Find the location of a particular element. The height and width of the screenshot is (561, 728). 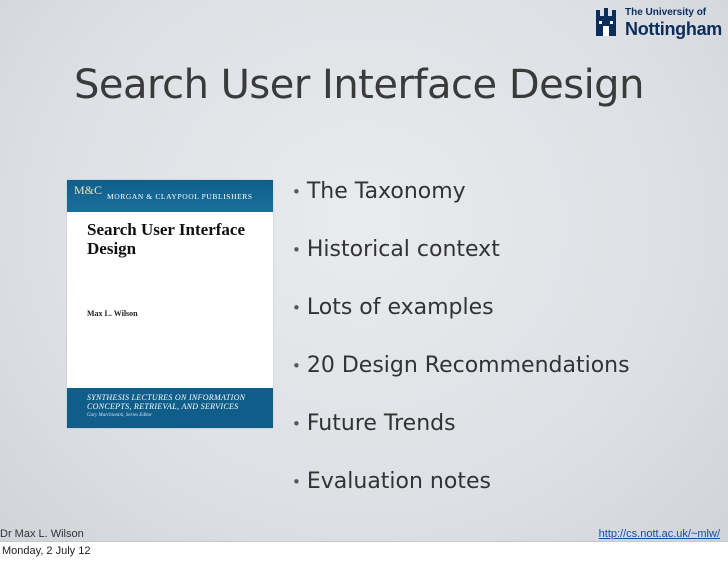

logo-text: The University of Nottingham is located at coordinates (673, 23).